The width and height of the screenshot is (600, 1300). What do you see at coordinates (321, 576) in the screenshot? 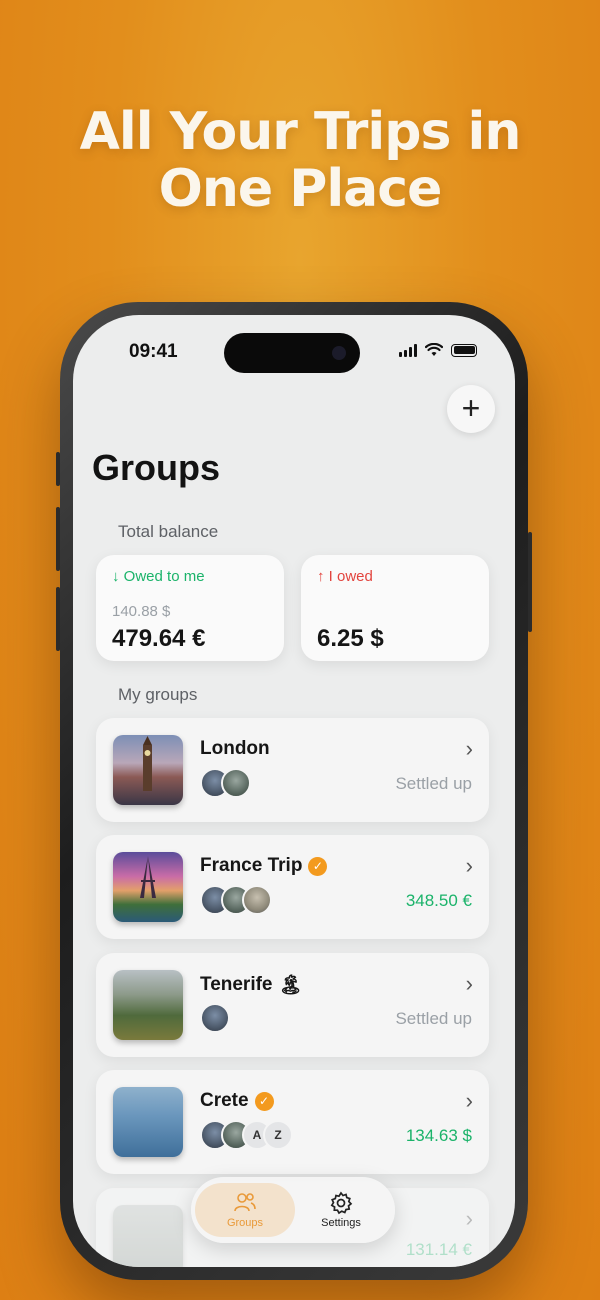
I see `arrow-up-icon: ↑` at bounding box center [321, 576].